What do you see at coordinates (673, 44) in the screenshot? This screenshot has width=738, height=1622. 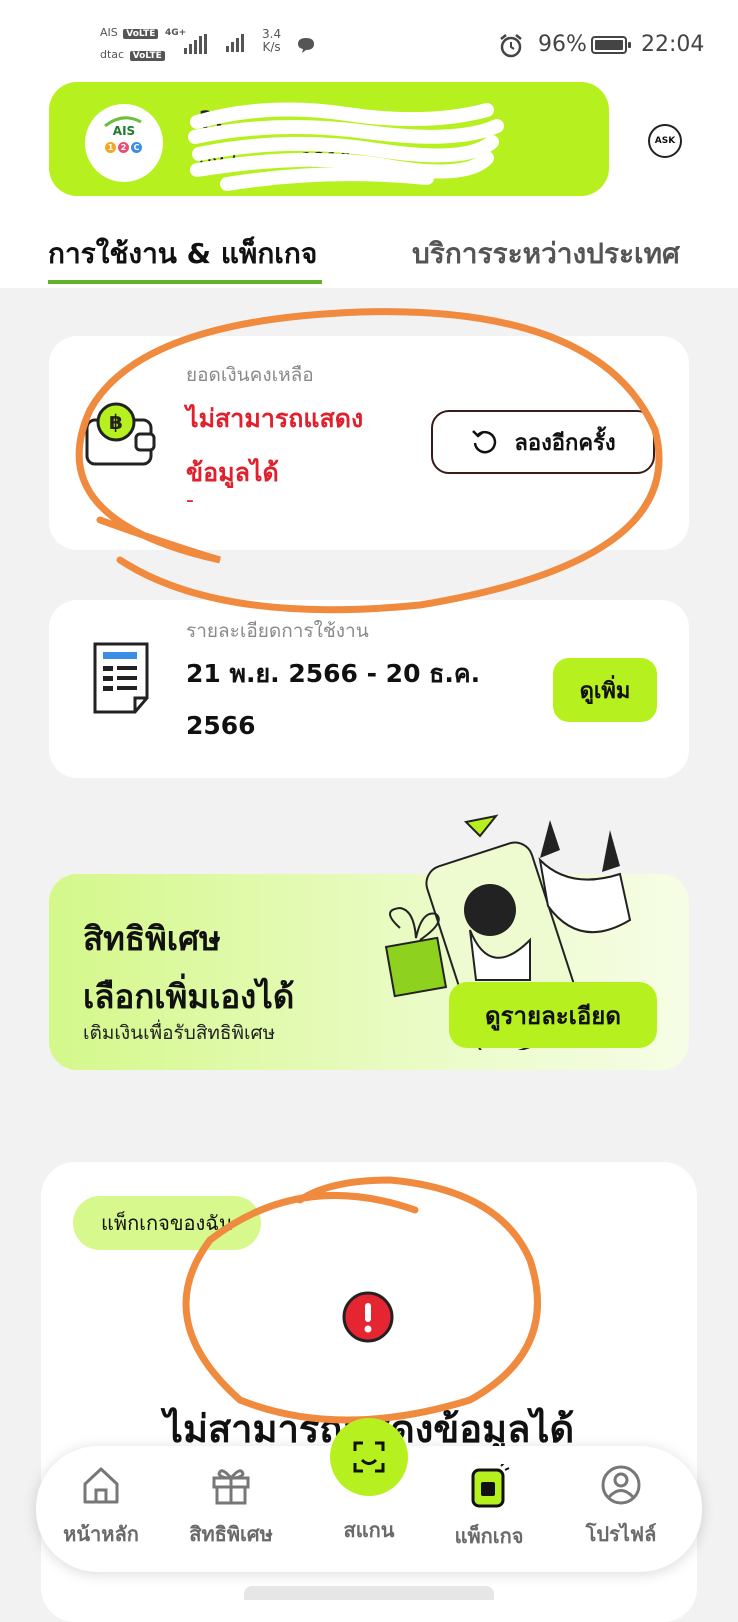 I see `clock-time: 22:04` at bounding box center [673, 44].